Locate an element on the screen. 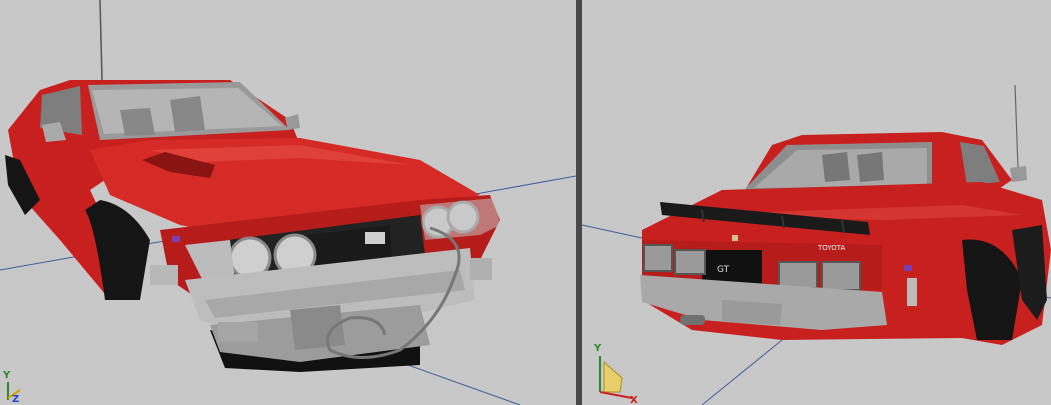 The image size is (1051, 405). exhaust-pipe is located at coordinates (692, 320).